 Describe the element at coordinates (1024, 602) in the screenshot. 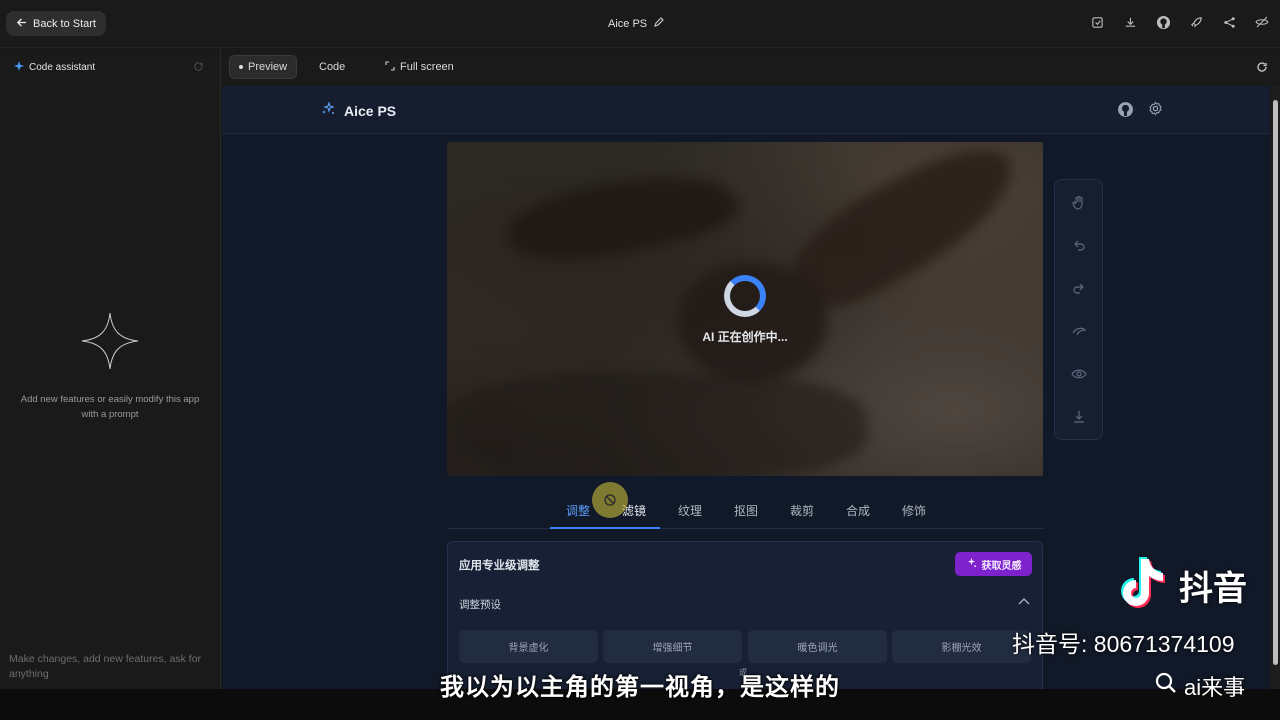

I see `chevron-up-icon` at that location.